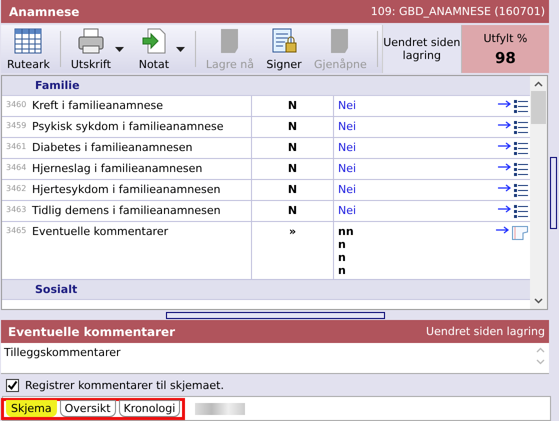  I want to click on question-number: 3464, so click(16, 167).